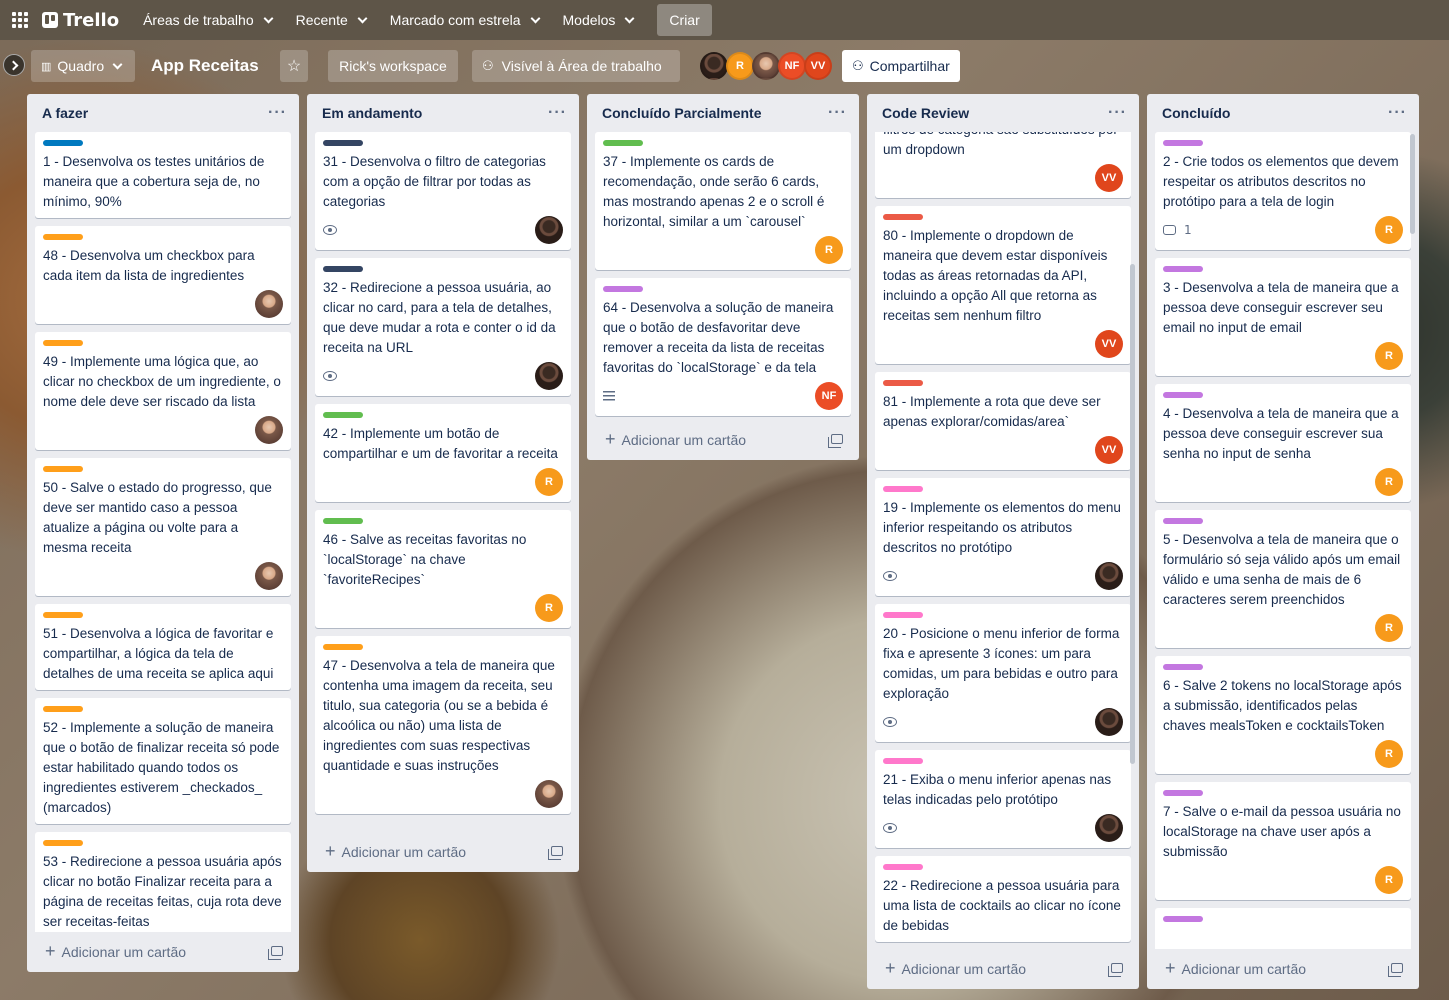  I want to click on nav-workspaces: Áreas de trabalho, so click(207, 20).